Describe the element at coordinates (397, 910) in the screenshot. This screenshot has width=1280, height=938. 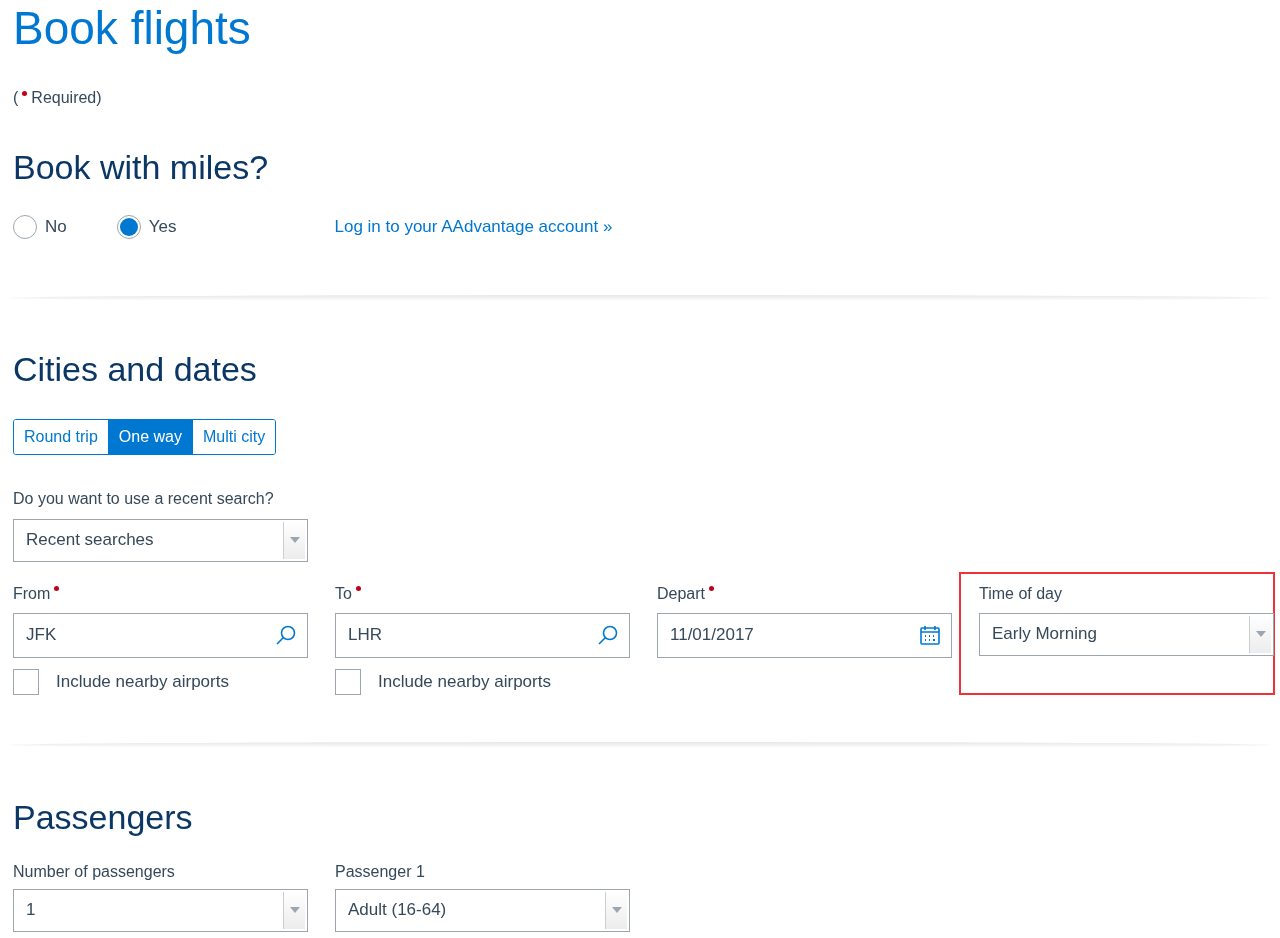
I see `dropdown-value: Adult (16-64)` at that location.